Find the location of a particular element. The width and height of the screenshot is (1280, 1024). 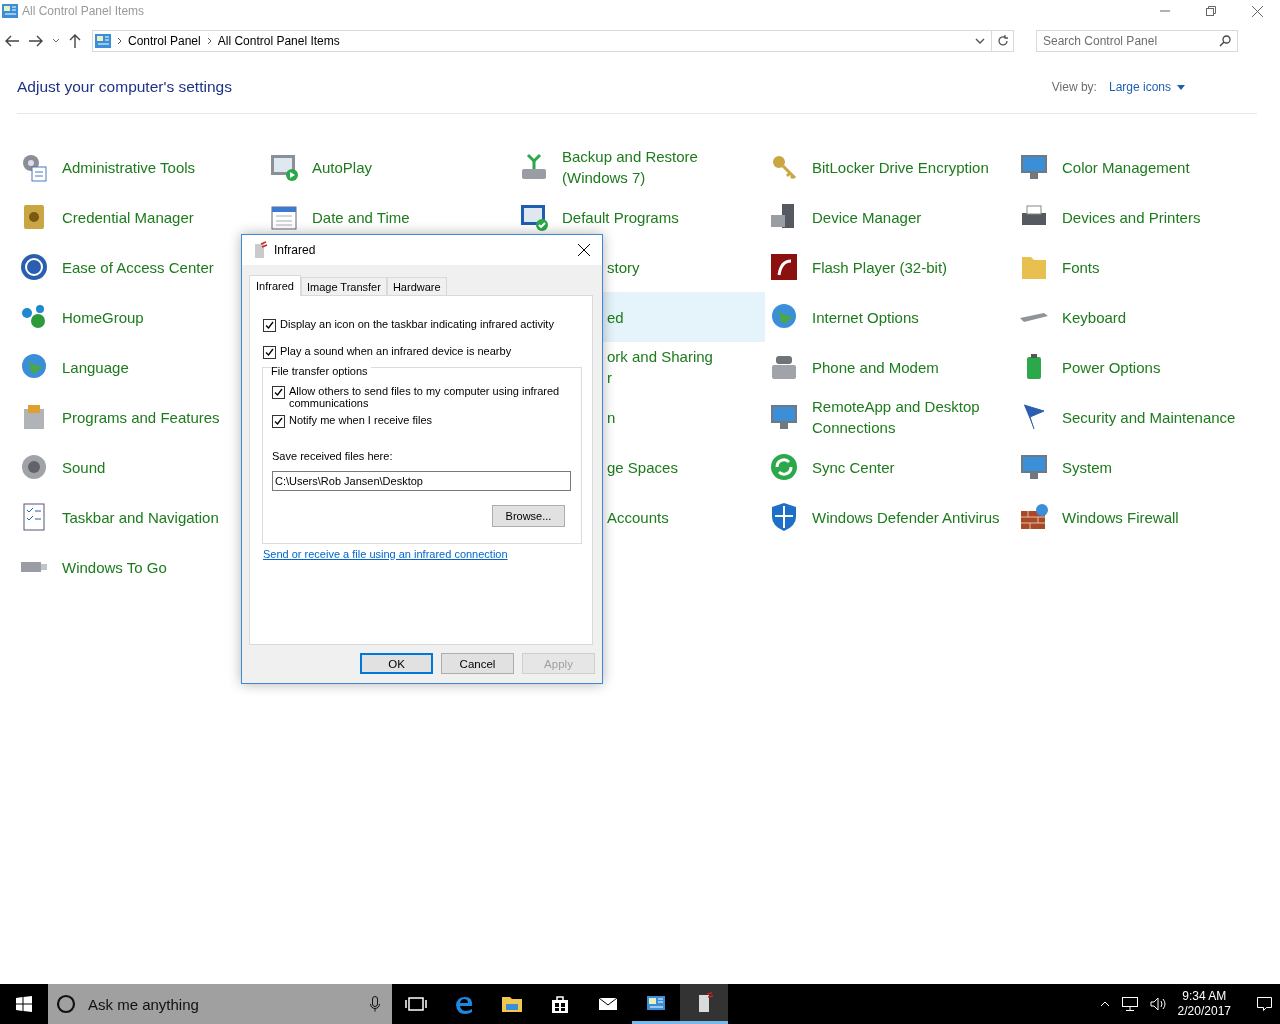

notification-icon is located at coordinates (1264, 1004).